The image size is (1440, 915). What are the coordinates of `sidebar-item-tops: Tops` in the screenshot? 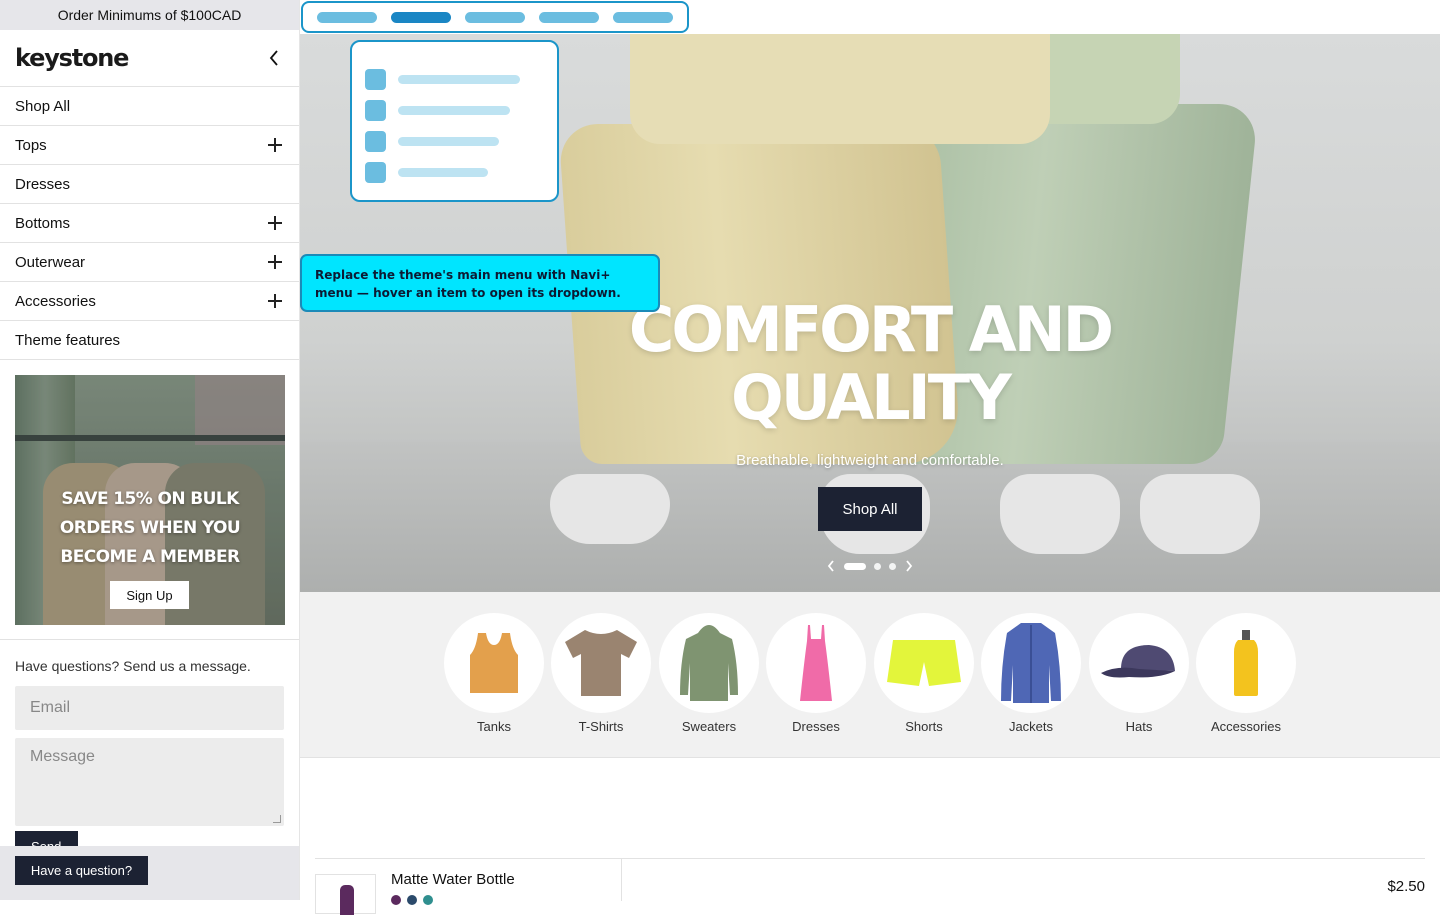 It's located at (149, 145).